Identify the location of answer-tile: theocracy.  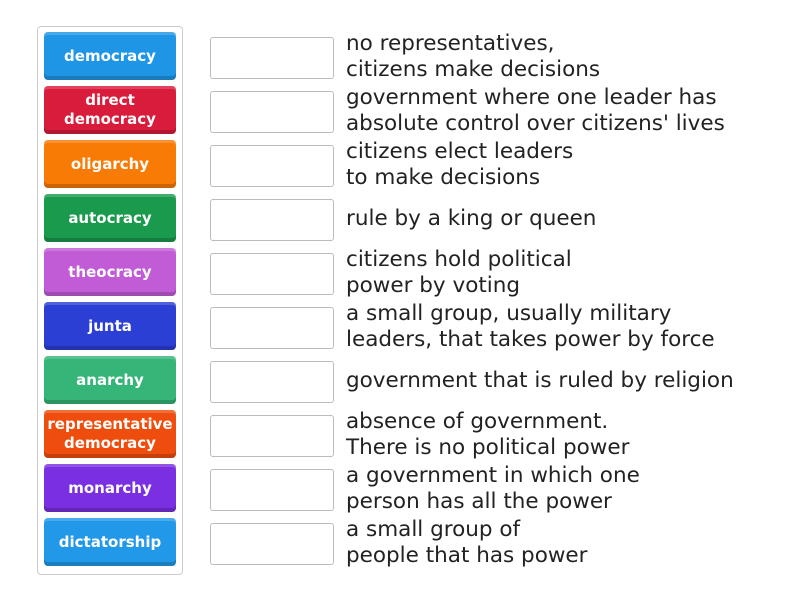
(110, 272).